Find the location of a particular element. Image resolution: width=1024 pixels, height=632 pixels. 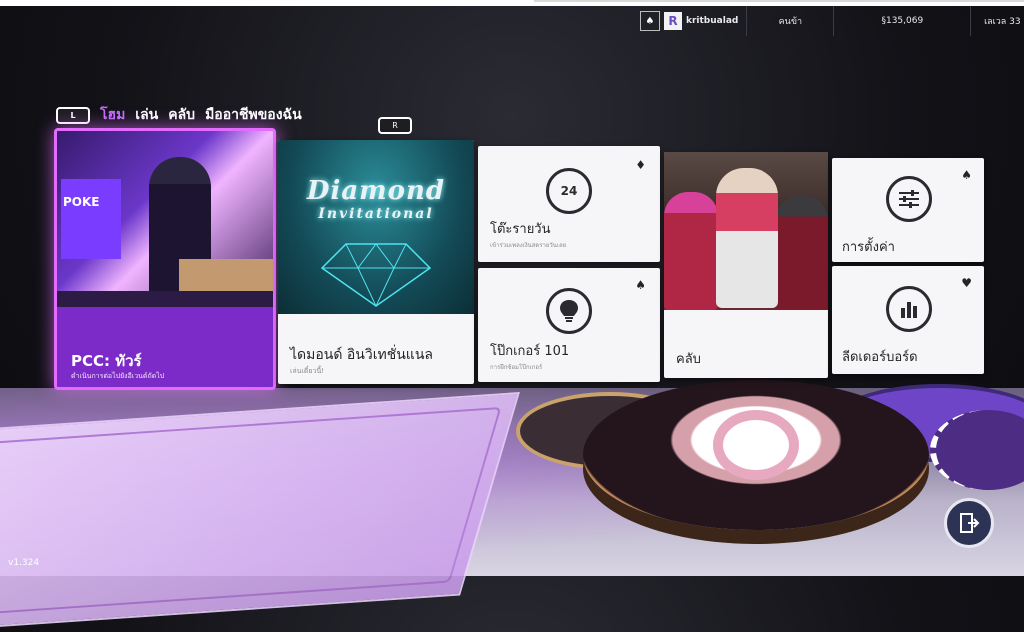

pcc-tour-title: PCC: ทัวร์ is located at coordinates (106, 361).